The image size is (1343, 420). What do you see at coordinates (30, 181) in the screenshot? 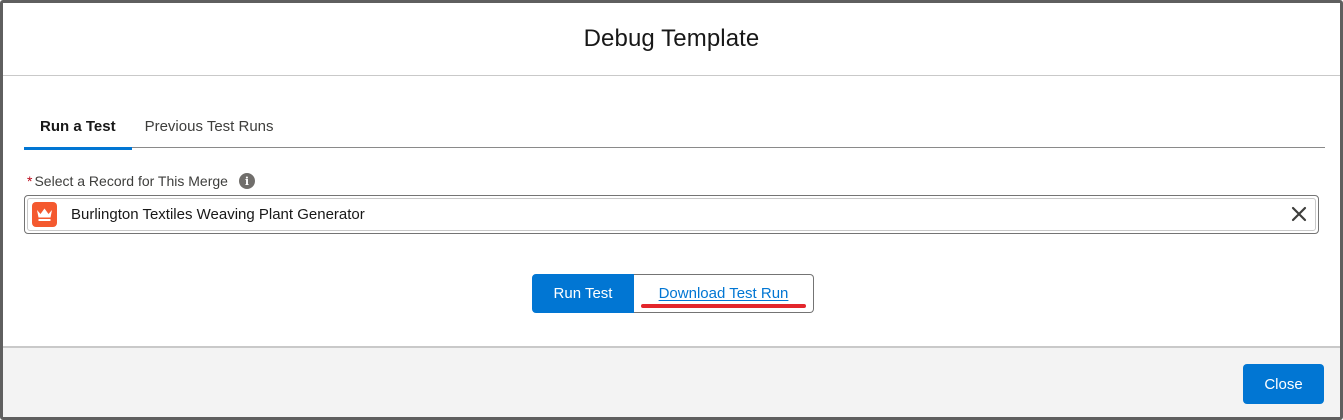
I see `required-marker: *` at bounding box center [30, 181].